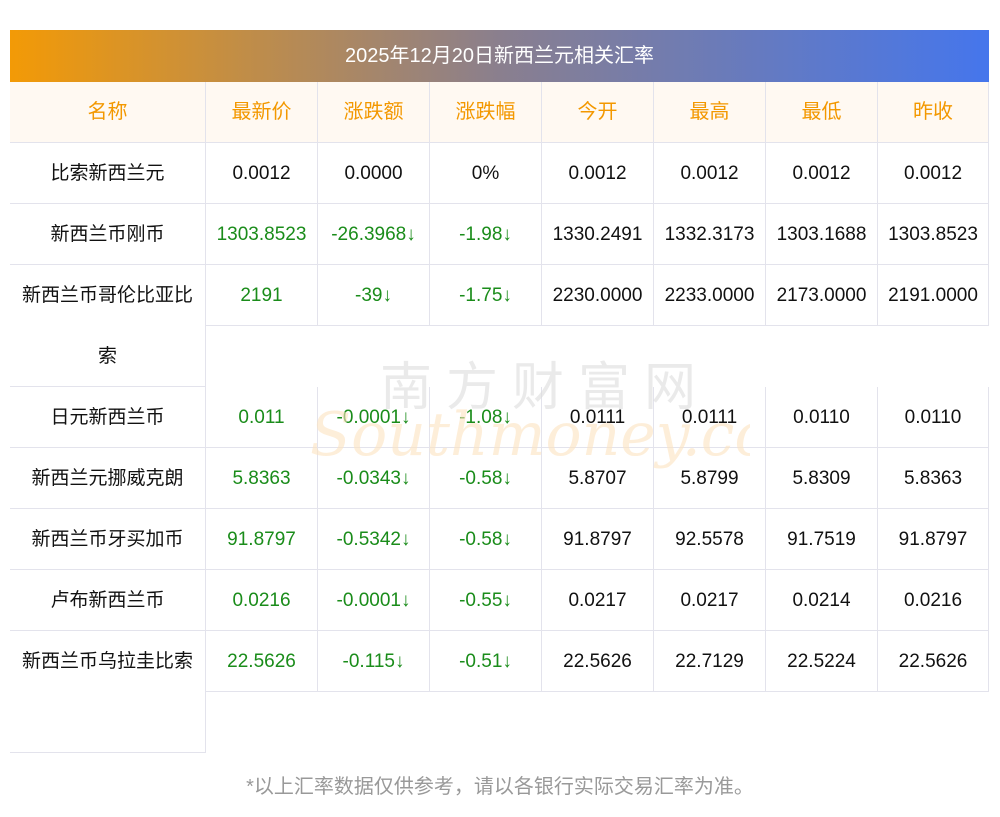 The height and width of the screenshot is (817, 1000). Describe the element at coordinates (710, 234) in the screenshot. I see `rate-cell: 1332.3173` at that location.